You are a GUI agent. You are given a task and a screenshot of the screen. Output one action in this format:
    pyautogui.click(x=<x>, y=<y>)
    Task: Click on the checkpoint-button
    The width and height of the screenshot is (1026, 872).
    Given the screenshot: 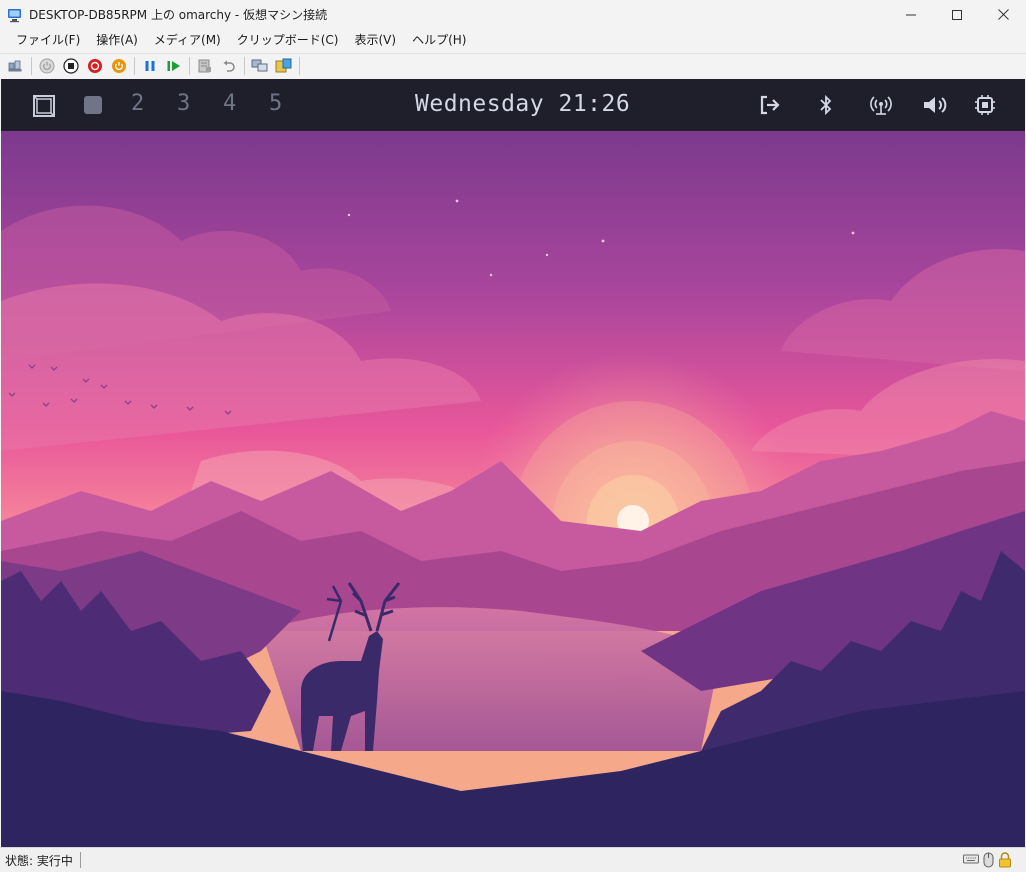 What is the action you would take?
    pyautogui.click(x=205, y=66)
    